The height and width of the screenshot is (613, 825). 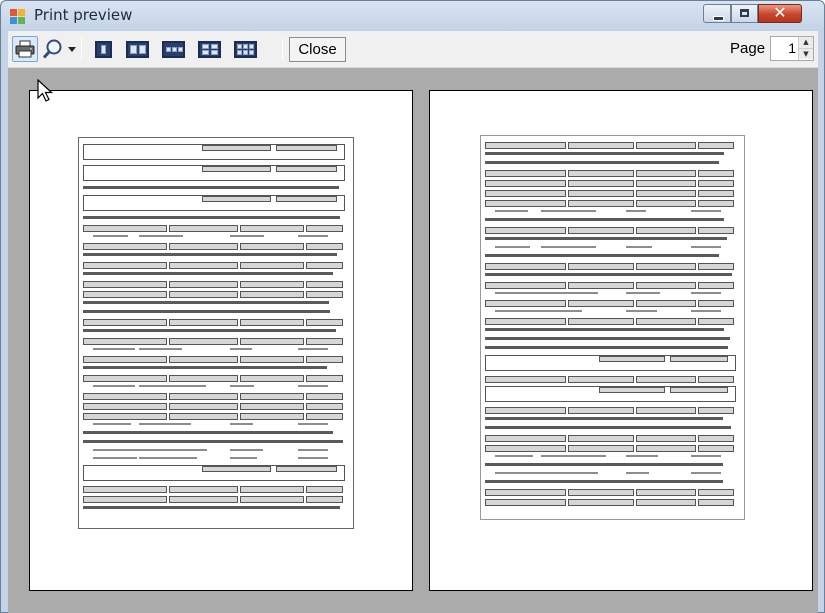 I want to click on two-pages-button, so click(x=137, y=49).